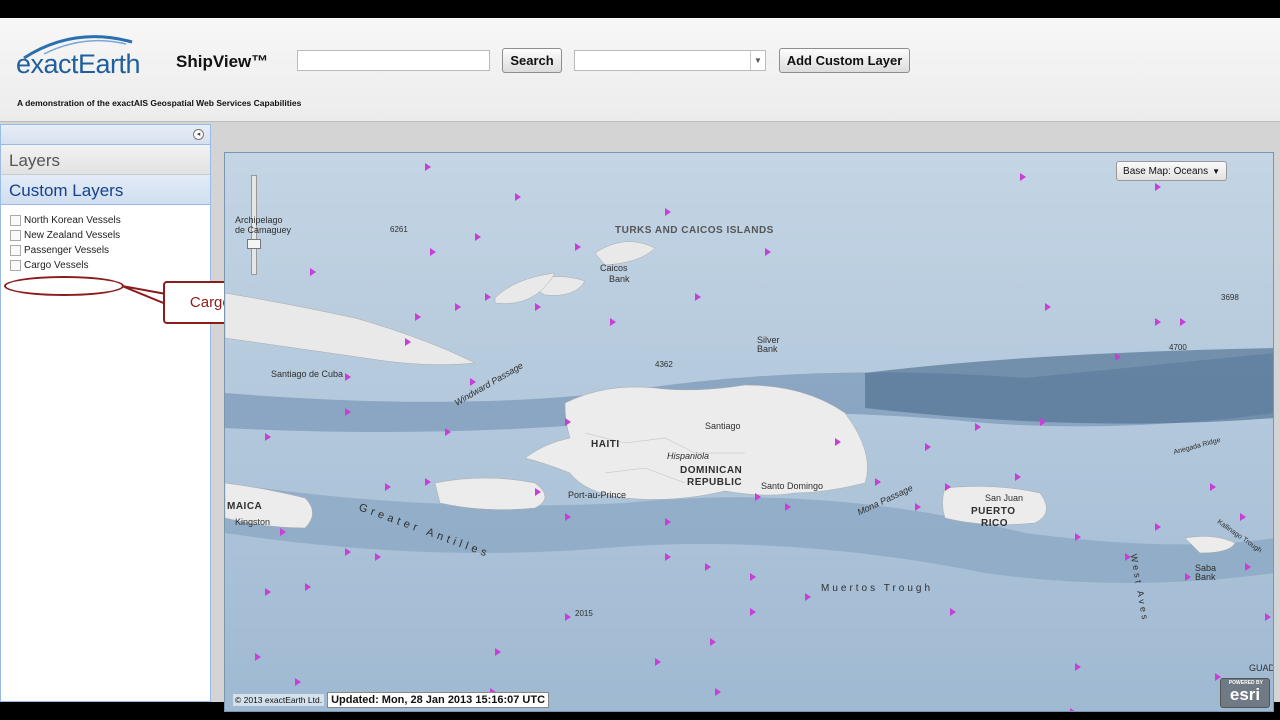 The width and height of the screenshot is (1280, 720). Describe the element at coordinates (688, 456) in the screenshot. I see `map-label-hispaniola: Hispaniola` at that location.